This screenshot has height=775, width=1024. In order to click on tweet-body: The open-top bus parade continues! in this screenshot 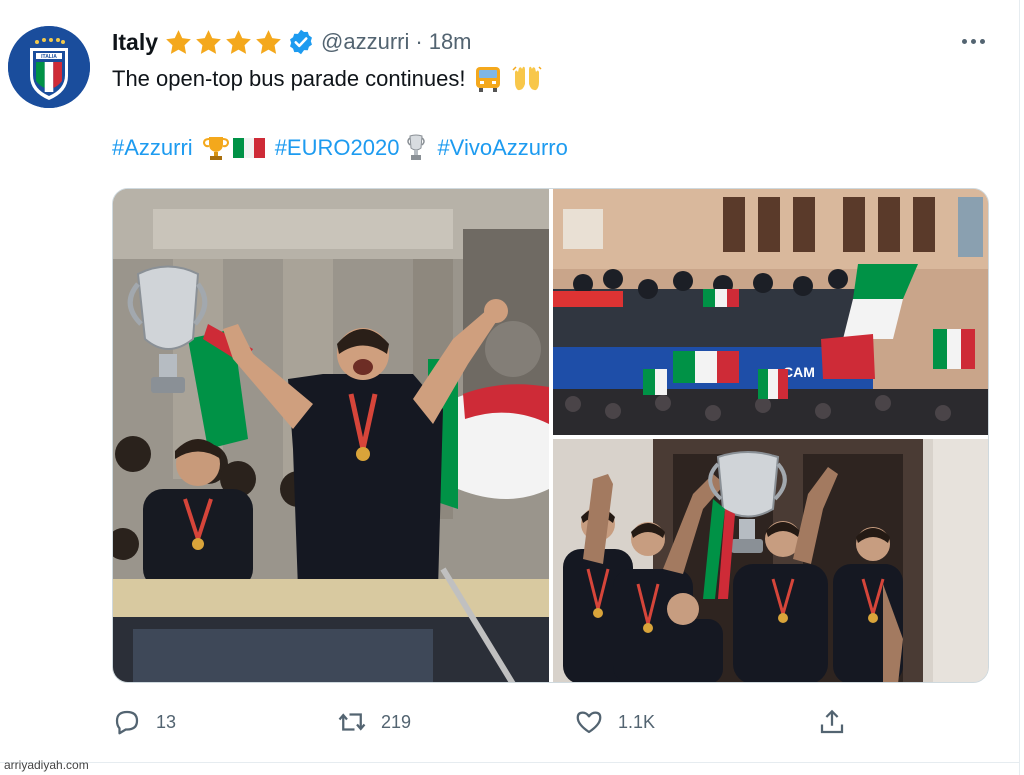, I will do `click(289, 78)`.